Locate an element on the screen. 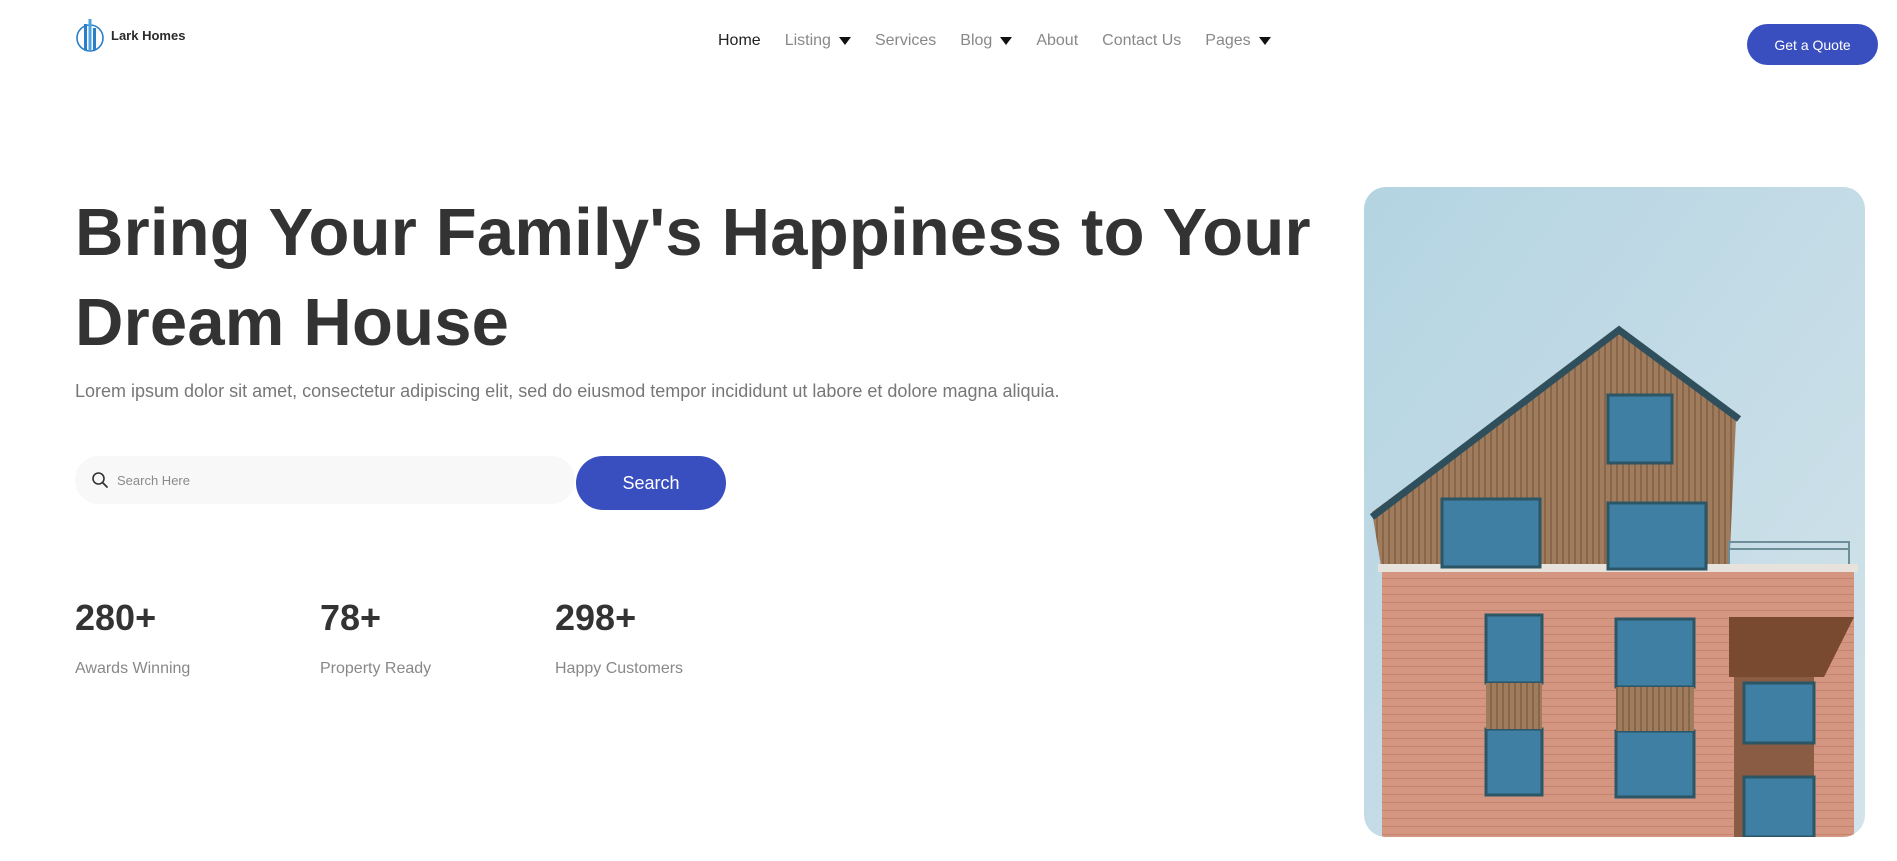 This screenshot has height=861, width=1897. nav-item-contact: Contact Us is located at coordinates (1141, 41).